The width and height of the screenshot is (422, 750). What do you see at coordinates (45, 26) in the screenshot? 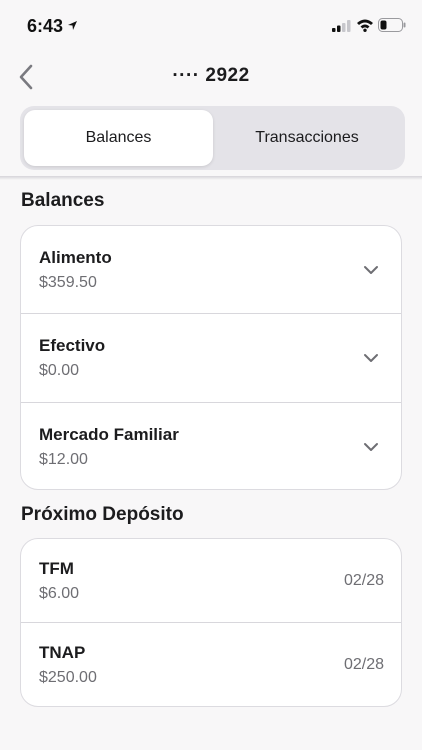
I see `status-time: 6:43` at bounding box center [45, 26].